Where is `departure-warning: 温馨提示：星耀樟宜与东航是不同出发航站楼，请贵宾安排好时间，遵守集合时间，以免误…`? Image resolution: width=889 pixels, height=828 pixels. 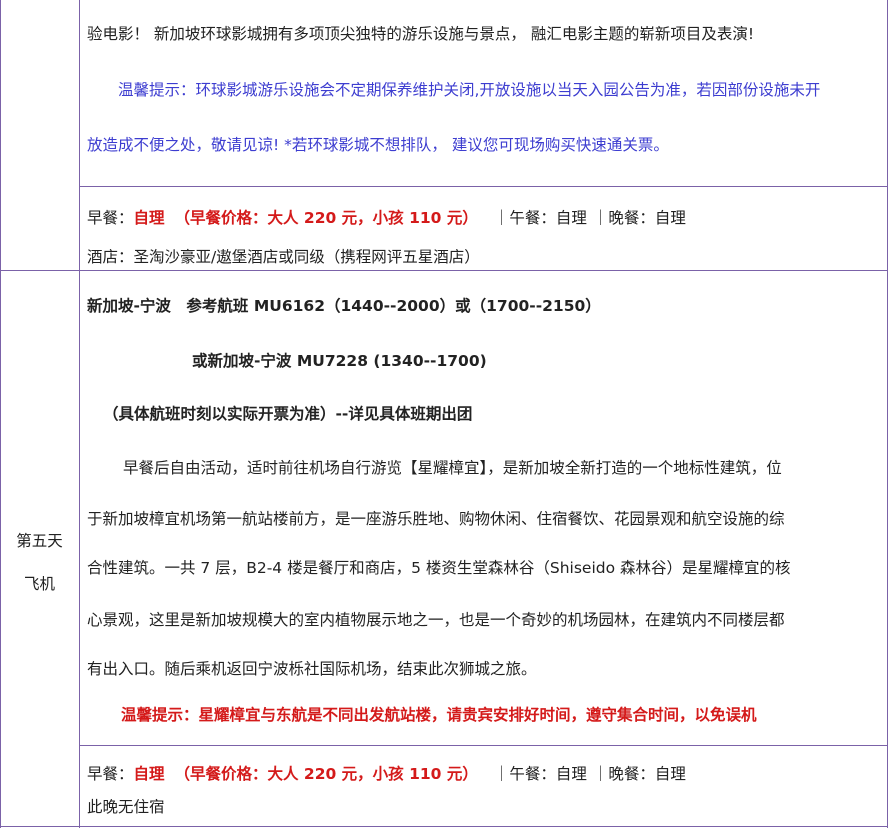
departure-warning: 温馨提示：星耀樟宜与东航是不同出发航站楼，请贵宾安排好时间，遵守集合时间，以免误… is located at coordinates (439, 715).